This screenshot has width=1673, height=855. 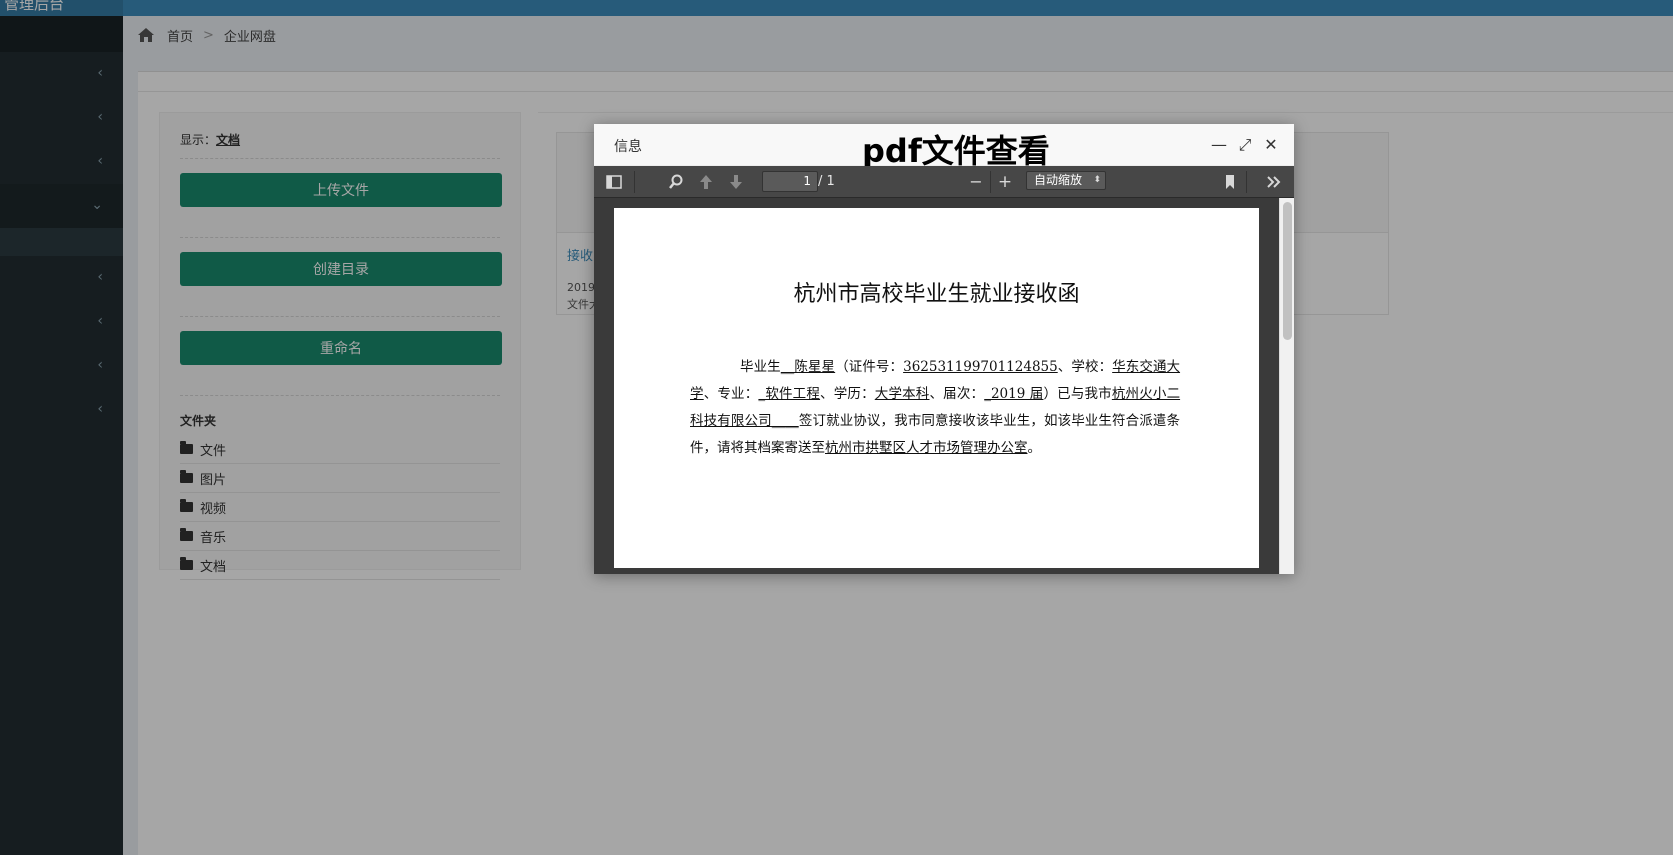 What do you see at coordinates (790, 181) in the screenshot?
I see `page-number-input: 1` at bounding box center [790, 181].